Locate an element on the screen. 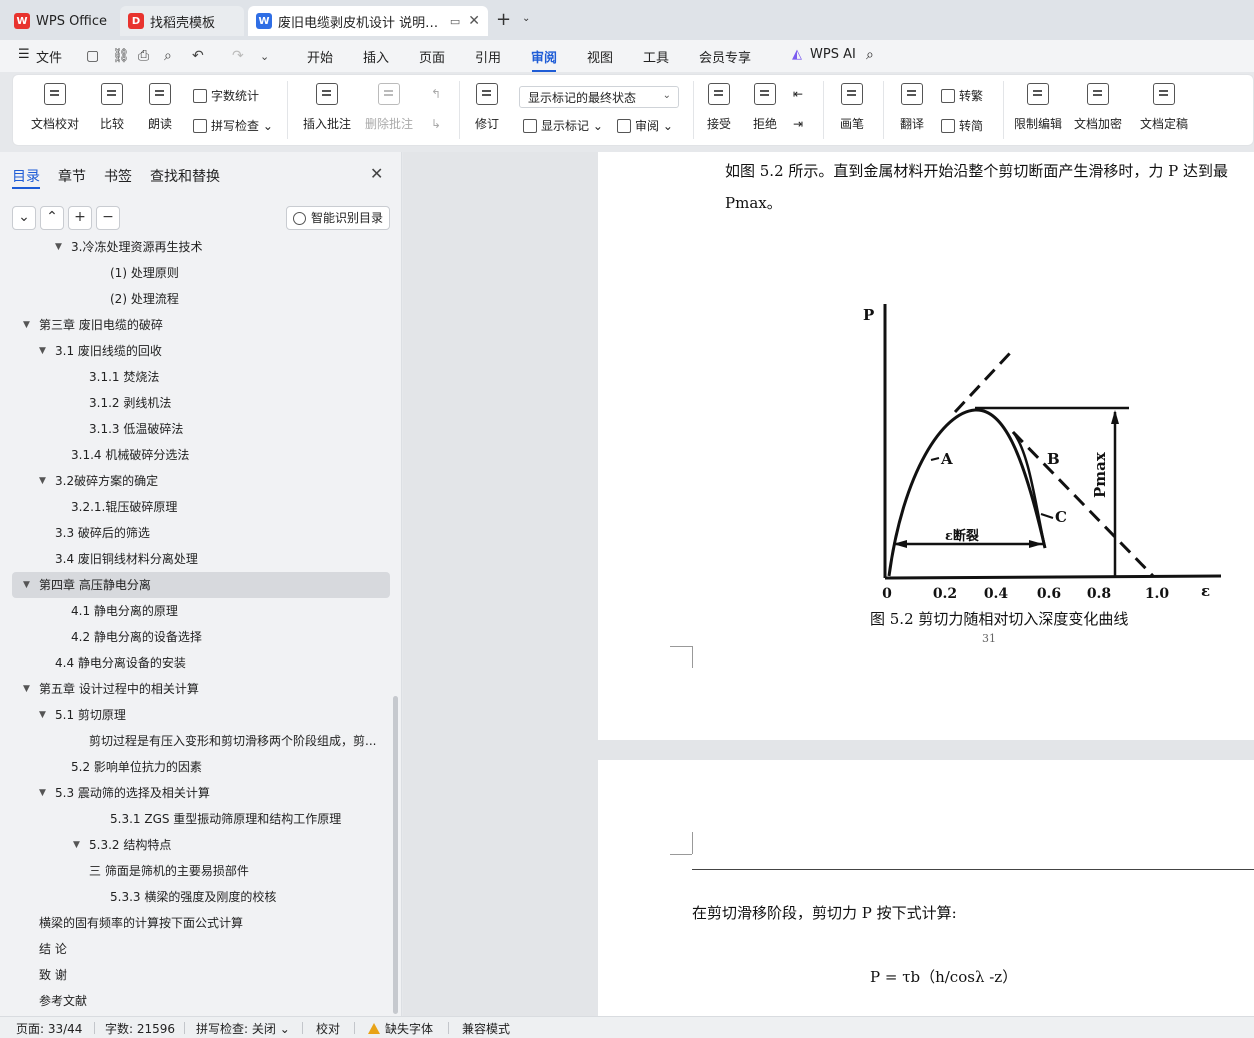  menu-home: 开始 is located at coordinates (320, 56).